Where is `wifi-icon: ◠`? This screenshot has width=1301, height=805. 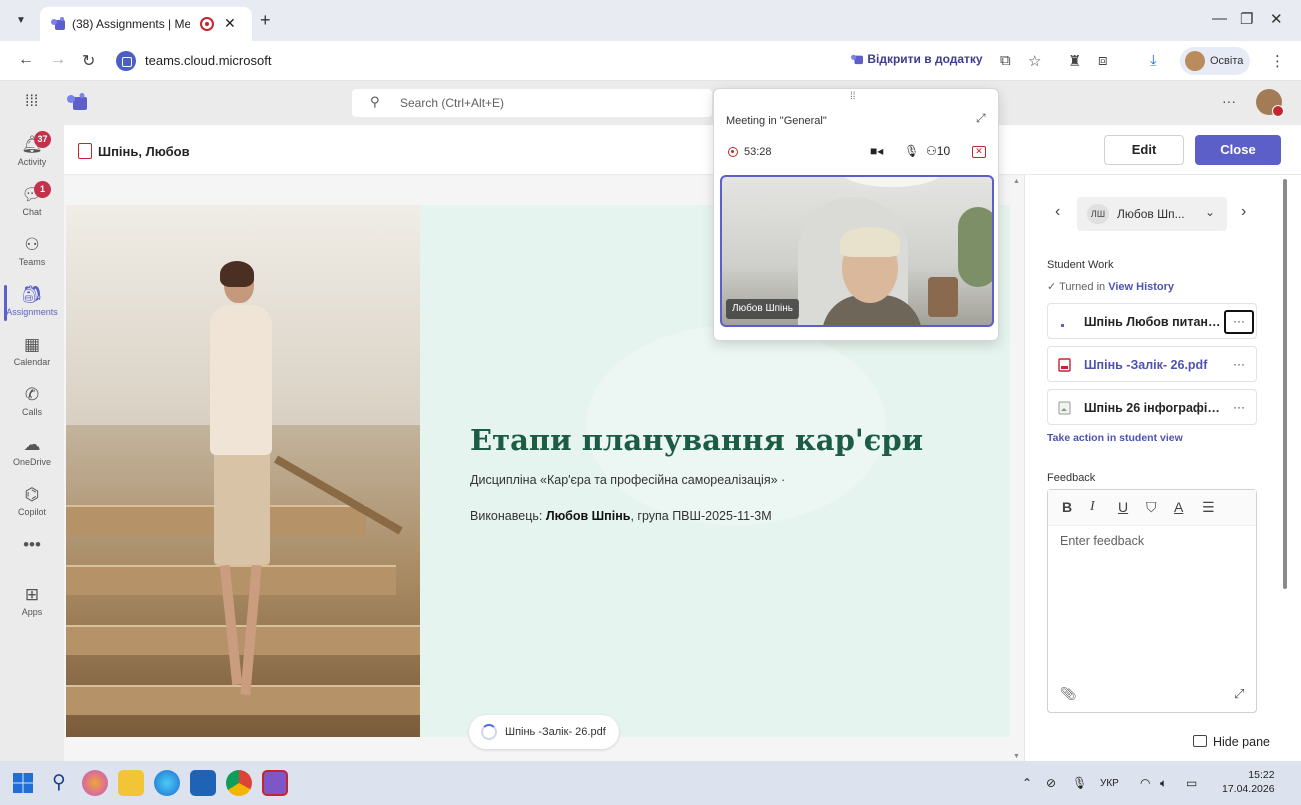 wifi-icon: ◠ is located at coordinates (1145, 783).